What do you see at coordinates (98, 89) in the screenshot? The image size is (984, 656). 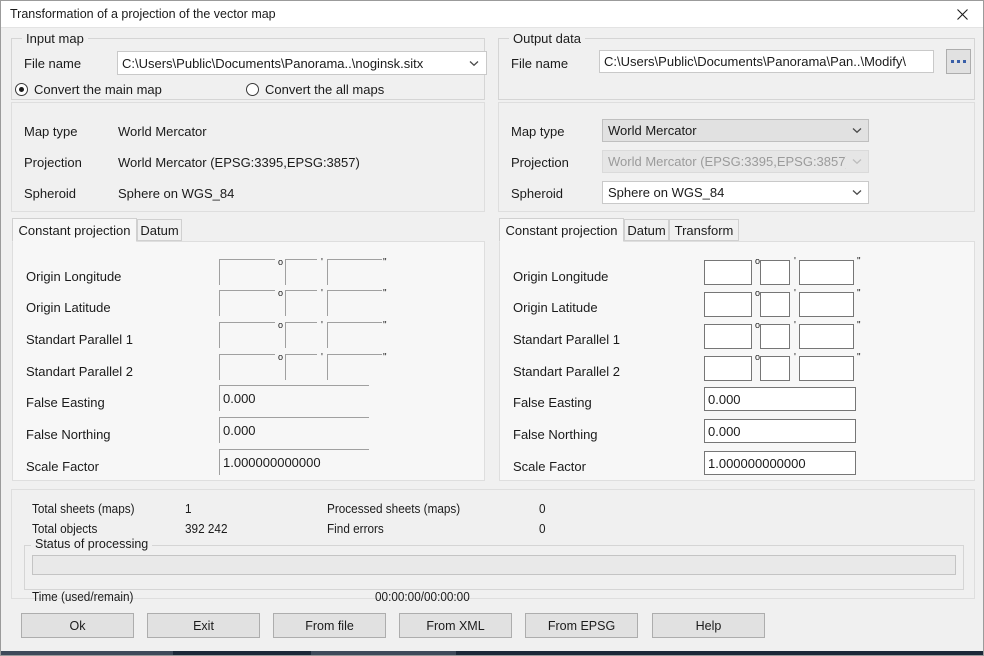 I see `radio-main-label: Convert the main map` at bounding box center [98, 89].